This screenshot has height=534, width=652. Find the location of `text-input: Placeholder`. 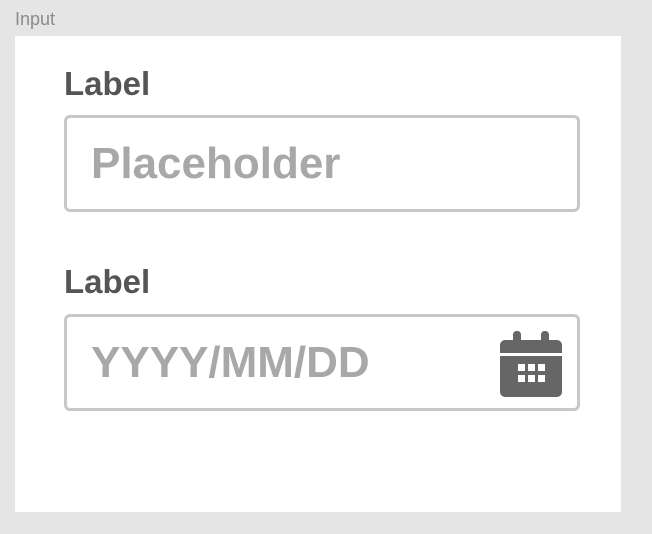

text-input: Placeholder is located at coordinates (322, 163).